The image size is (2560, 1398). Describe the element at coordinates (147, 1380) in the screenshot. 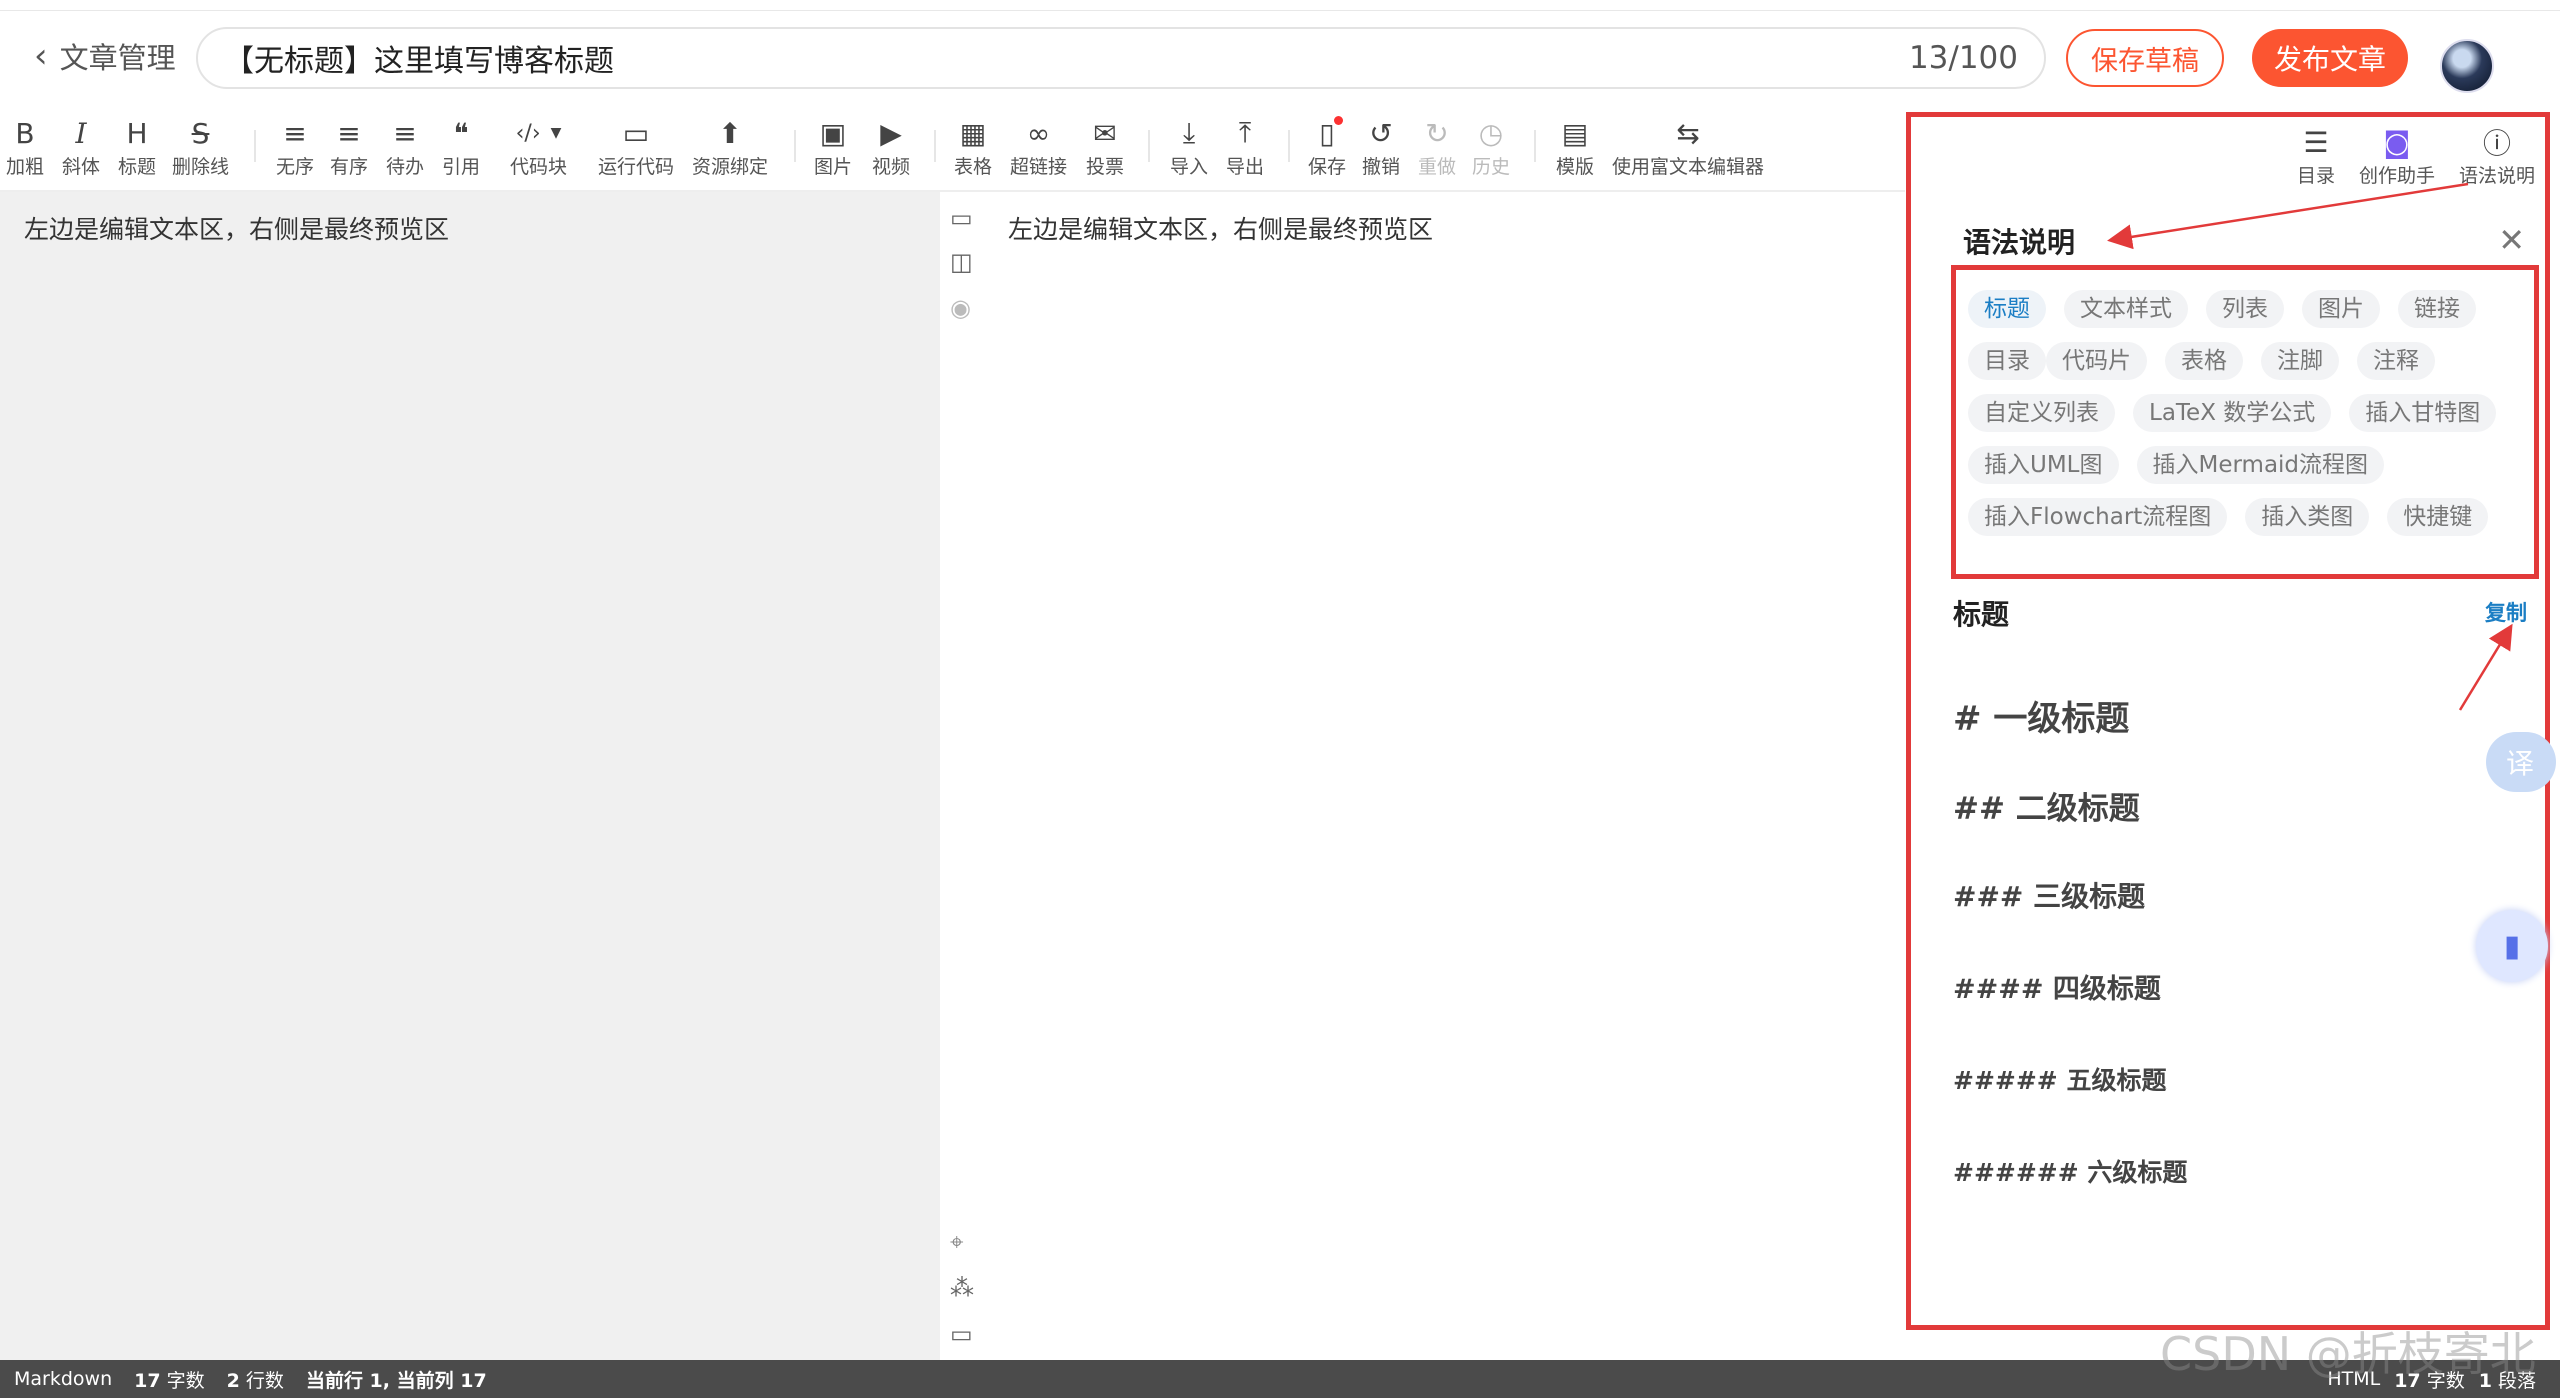

I see `status-chars: 17` at that location.